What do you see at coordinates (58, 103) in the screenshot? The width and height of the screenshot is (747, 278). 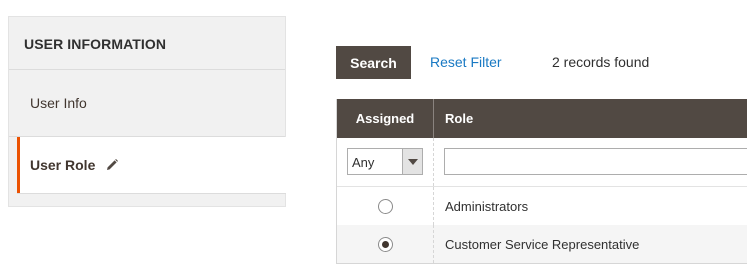 I see `sidebar-item-label: User Info` at bounding box center [58, 103].